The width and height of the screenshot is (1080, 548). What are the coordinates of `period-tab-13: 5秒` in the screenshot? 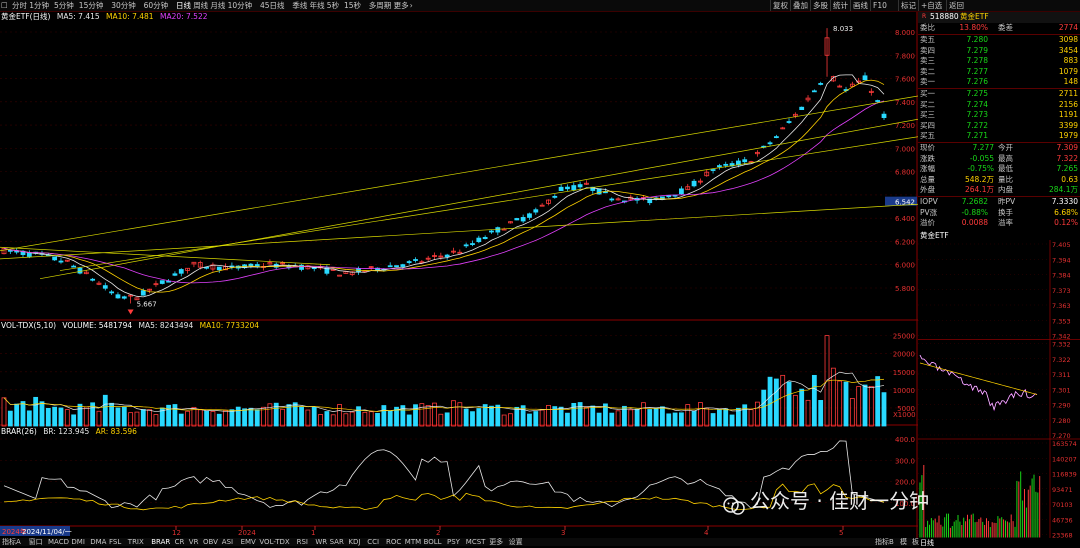 It's located at (333, 5).